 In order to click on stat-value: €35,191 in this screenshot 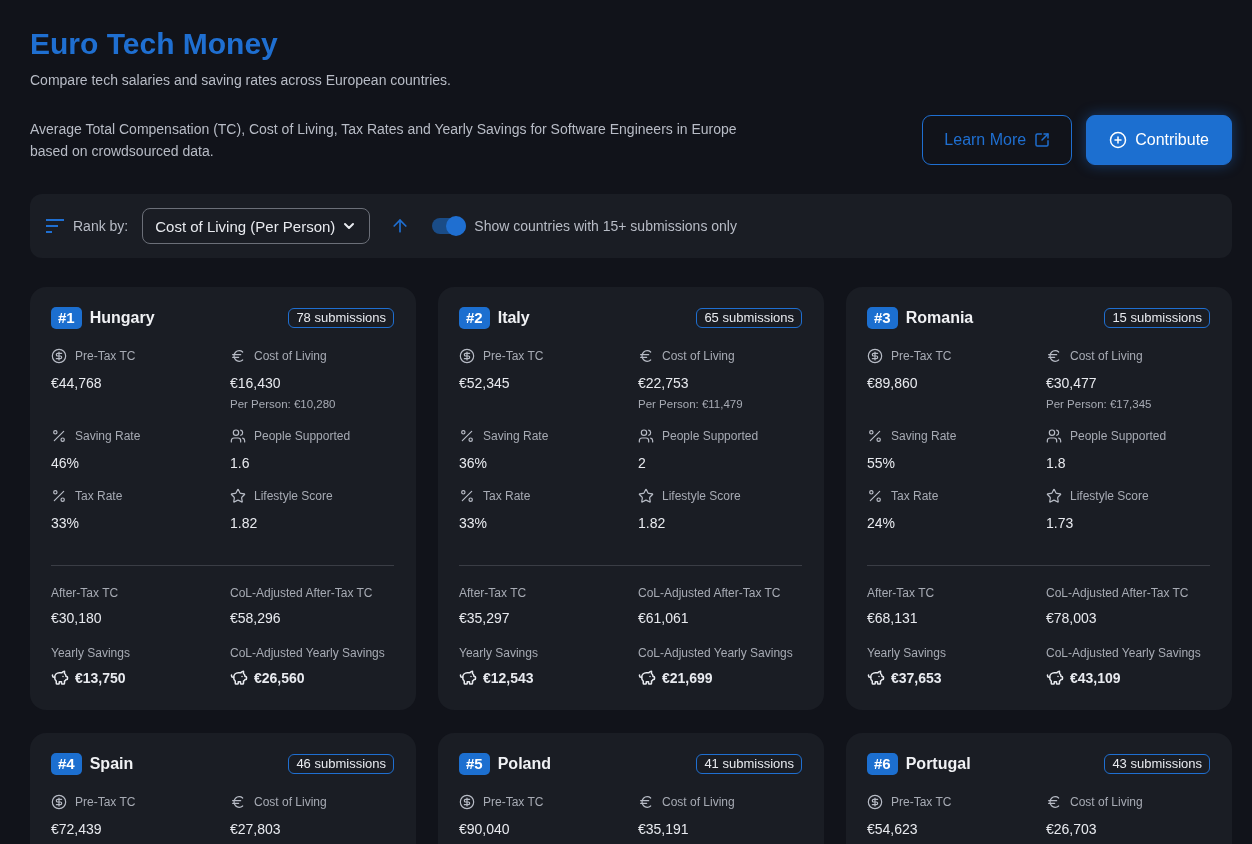, I will do `click(664, 829)`.